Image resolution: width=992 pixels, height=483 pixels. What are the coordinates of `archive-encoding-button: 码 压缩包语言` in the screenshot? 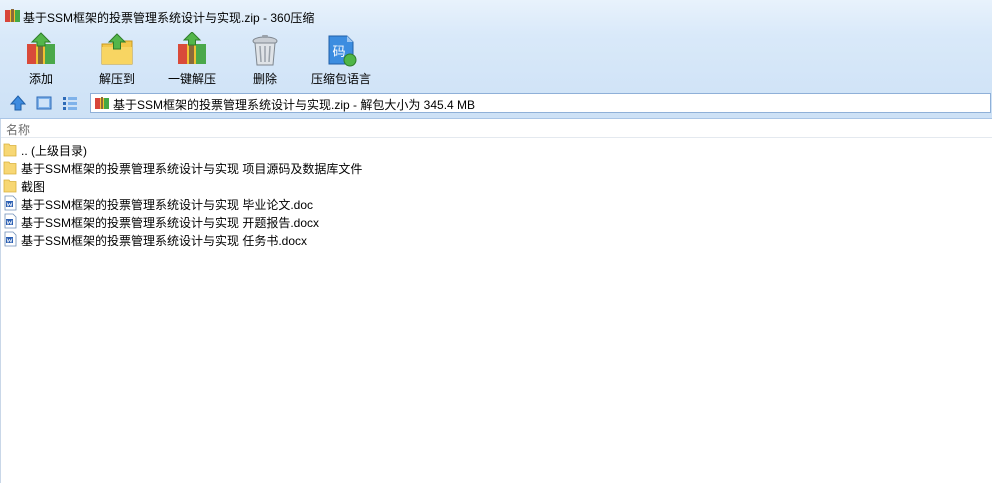 It's located at (341, 59).